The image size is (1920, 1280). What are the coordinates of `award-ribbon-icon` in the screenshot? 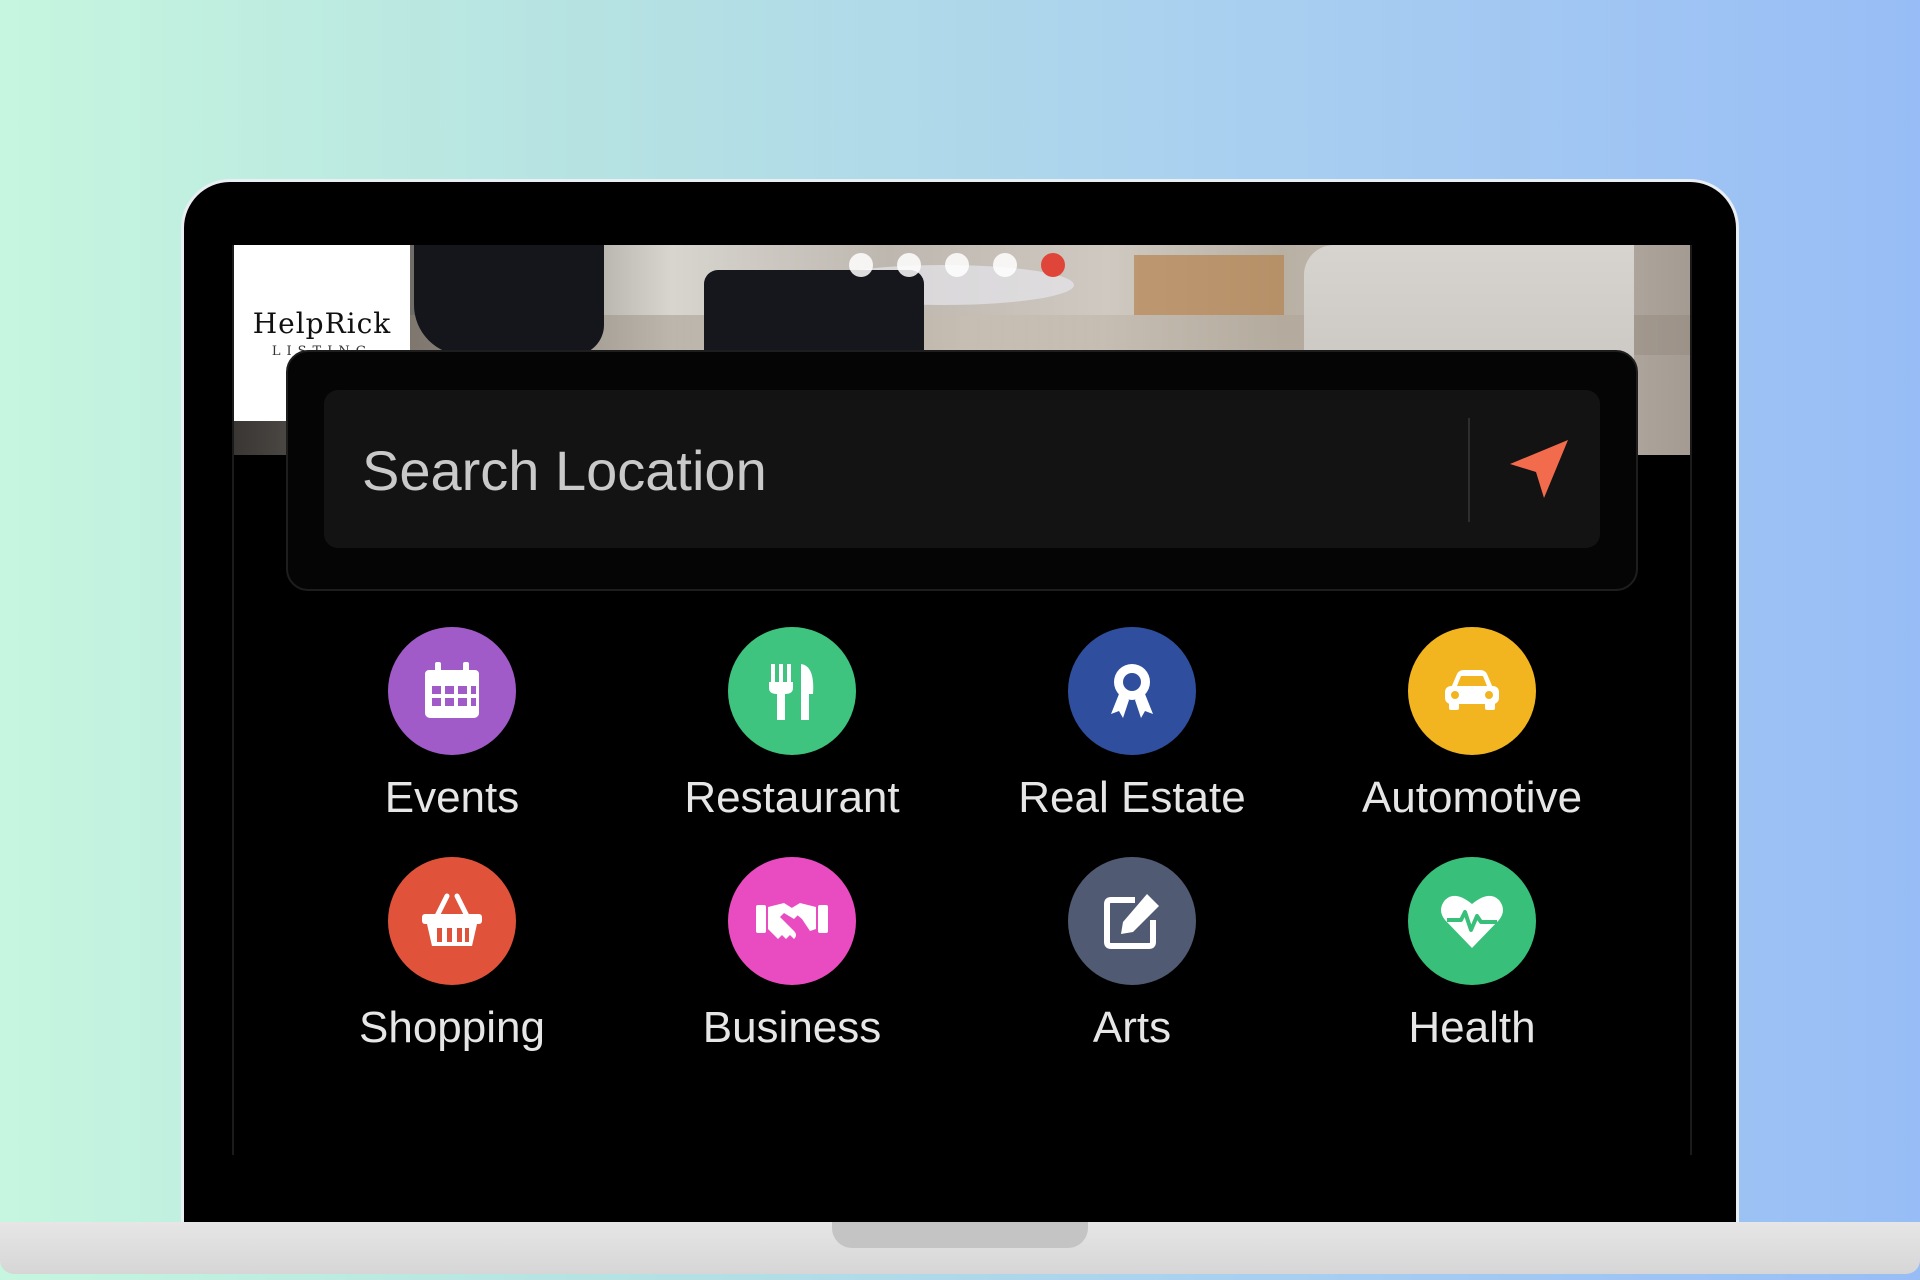 It's located at (1132, 691).